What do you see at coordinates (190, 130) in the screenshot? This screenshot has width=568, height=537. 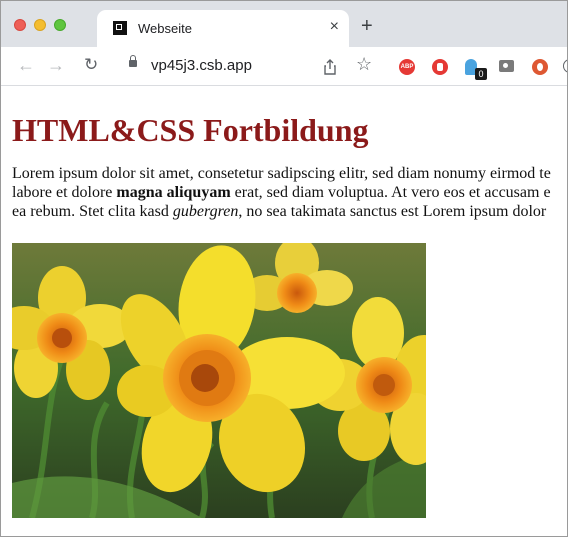 I see `page-heading: HTML&CSS Fortbildung` at bounding box center [190, 130].